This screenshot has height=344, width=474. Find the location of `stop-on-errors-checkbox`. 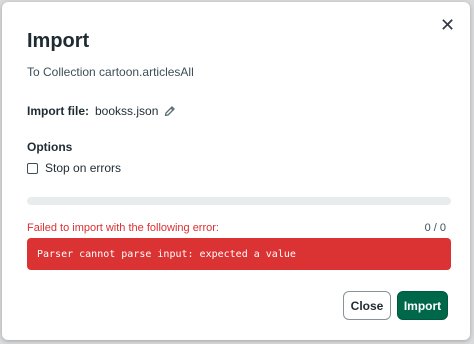

stop-on-errors-checkbox is located at coordinates (32, 168).